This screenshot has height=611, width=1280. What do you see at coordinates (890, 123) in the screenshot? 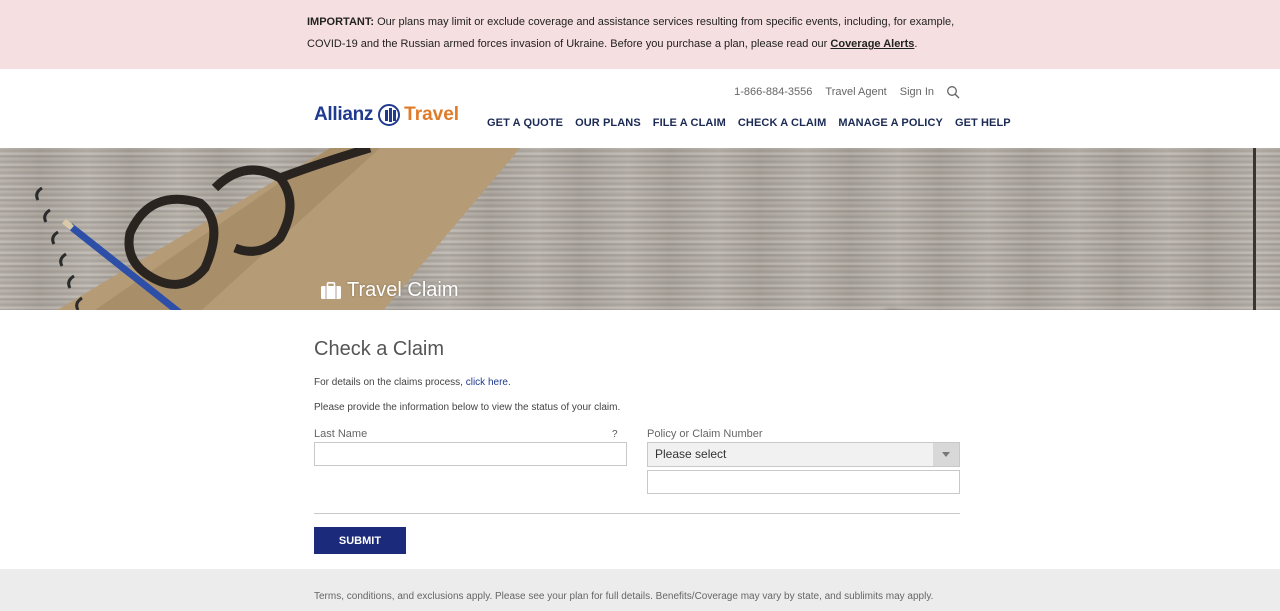
I see `nav-manage-a-policy: MANAGE A POLICY` at bounding box center [890, 123].